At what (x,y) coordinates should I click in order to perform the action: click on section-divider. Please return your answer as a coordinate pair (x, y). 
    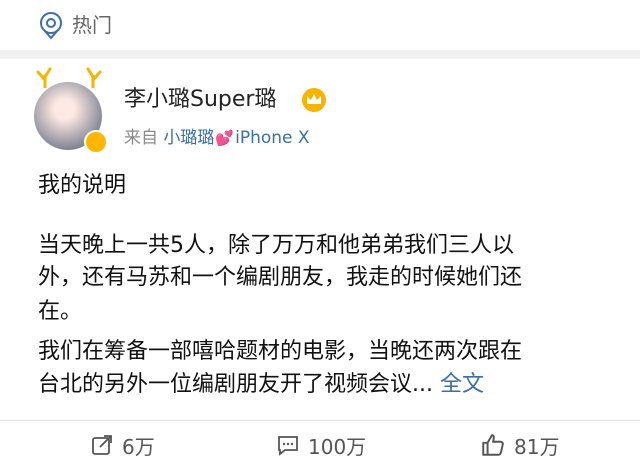
    Looking at the image, I should click on (320, 54).